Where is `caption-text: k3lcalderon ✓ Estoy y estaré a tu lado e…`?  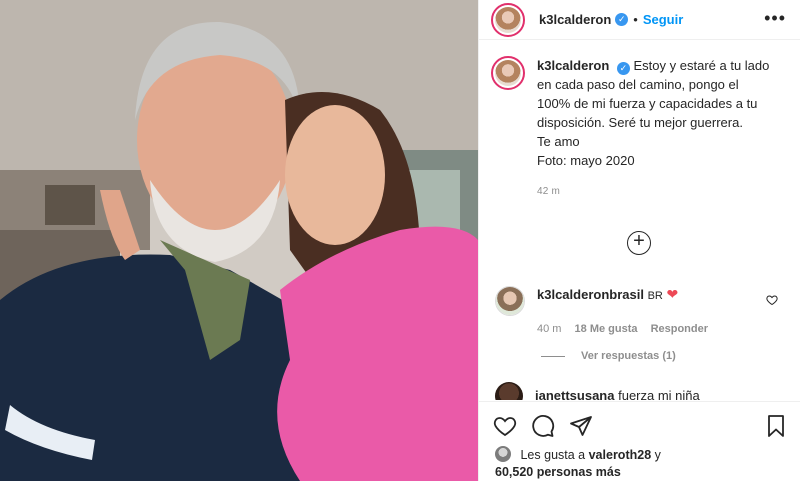 caption-text: k3lcalderon ✓ Estoy y estaré a tu lado e… is located at coordinates (662, 128).